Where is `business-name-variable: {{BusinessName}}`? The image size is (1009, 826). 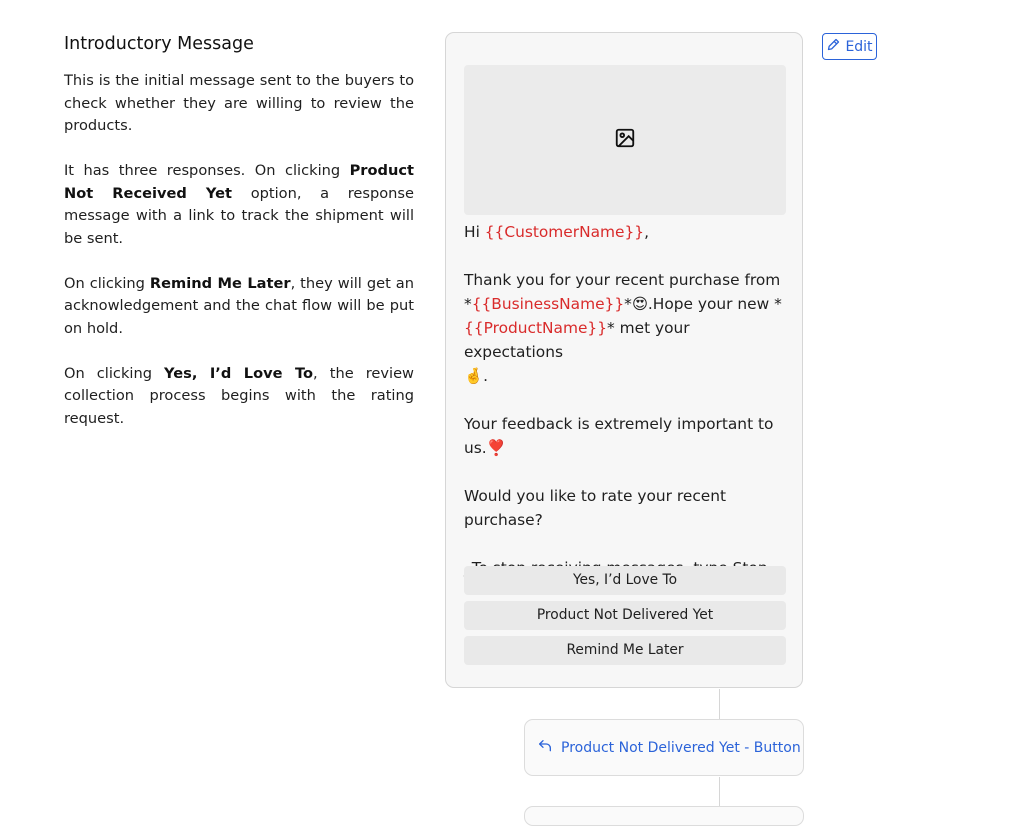
business-name-variable: {{BusinessName}} is located at coordinates (548, 304).